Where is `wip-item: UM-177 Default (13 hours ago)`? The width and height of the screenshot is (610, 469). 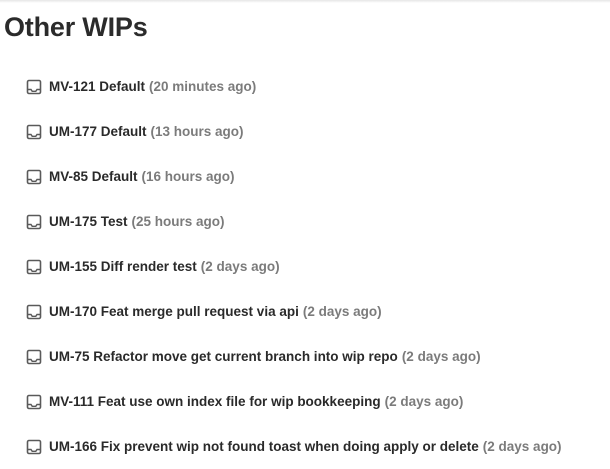 wip-item: UM-177 Default (13 hours ago) is located at coordinates (294, 131).